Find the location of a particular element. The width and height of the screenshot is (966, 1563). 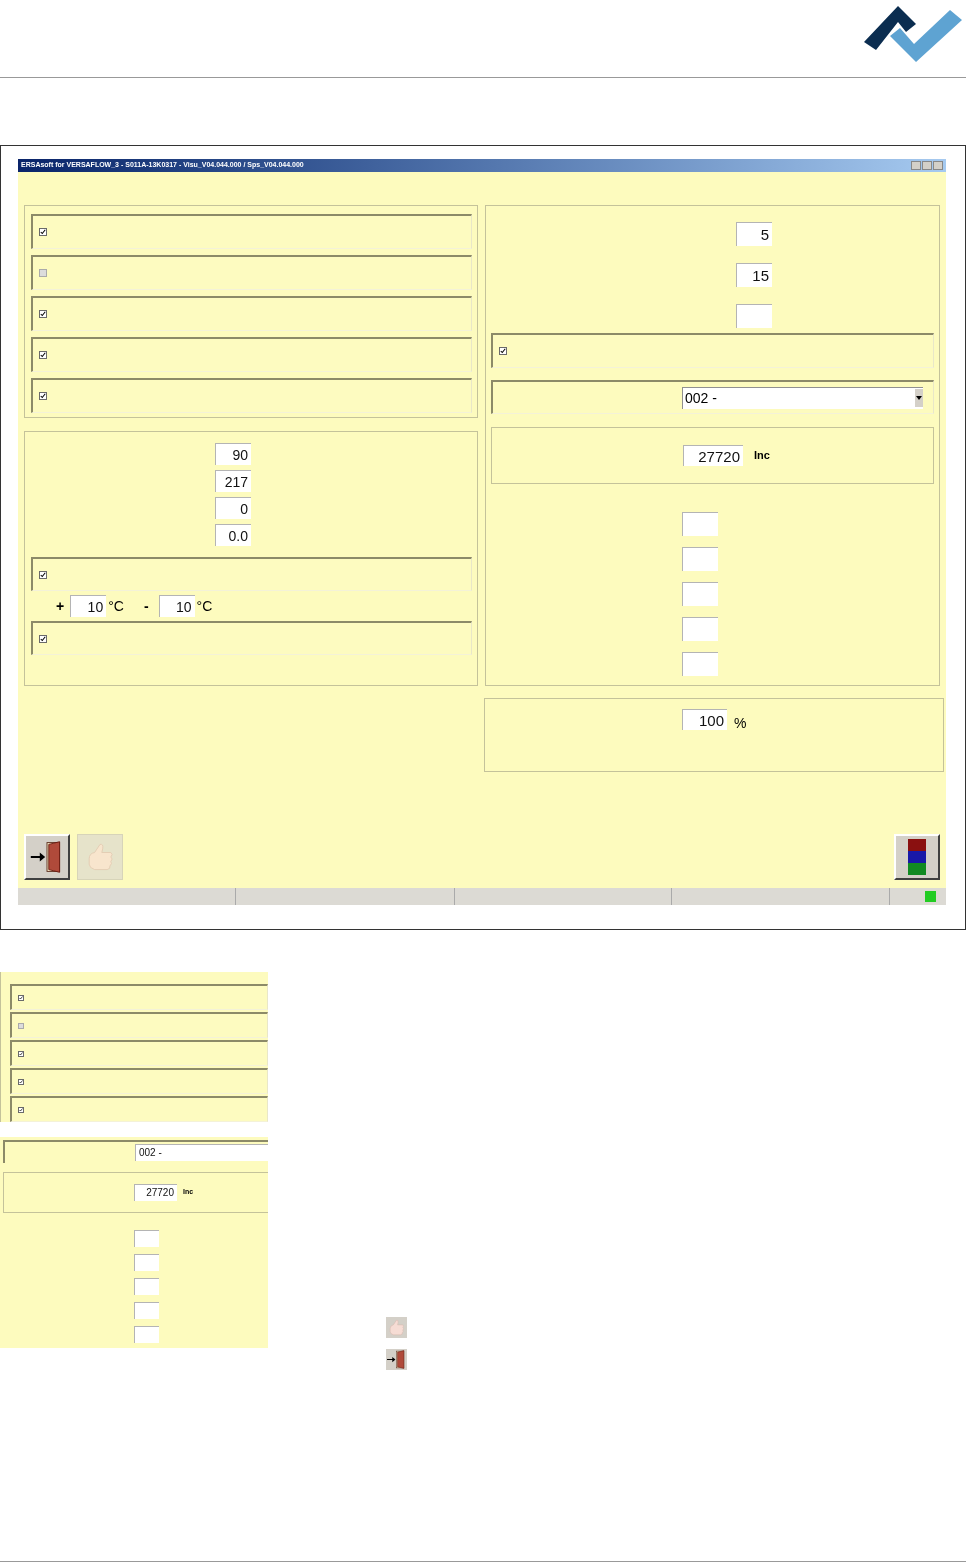

number-field: 90 is located at coordinates (233, 454).